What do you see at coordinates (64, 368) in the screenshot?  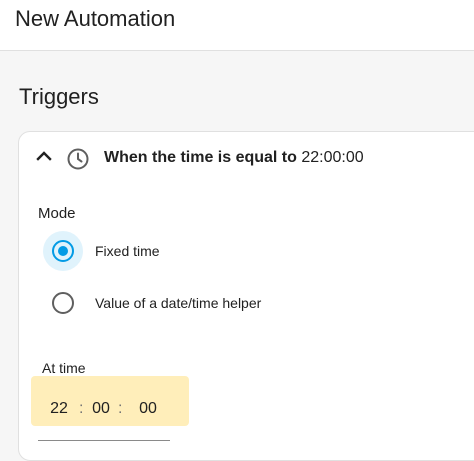 I see `at-time-label: At time` at bounding box center [64, 368].